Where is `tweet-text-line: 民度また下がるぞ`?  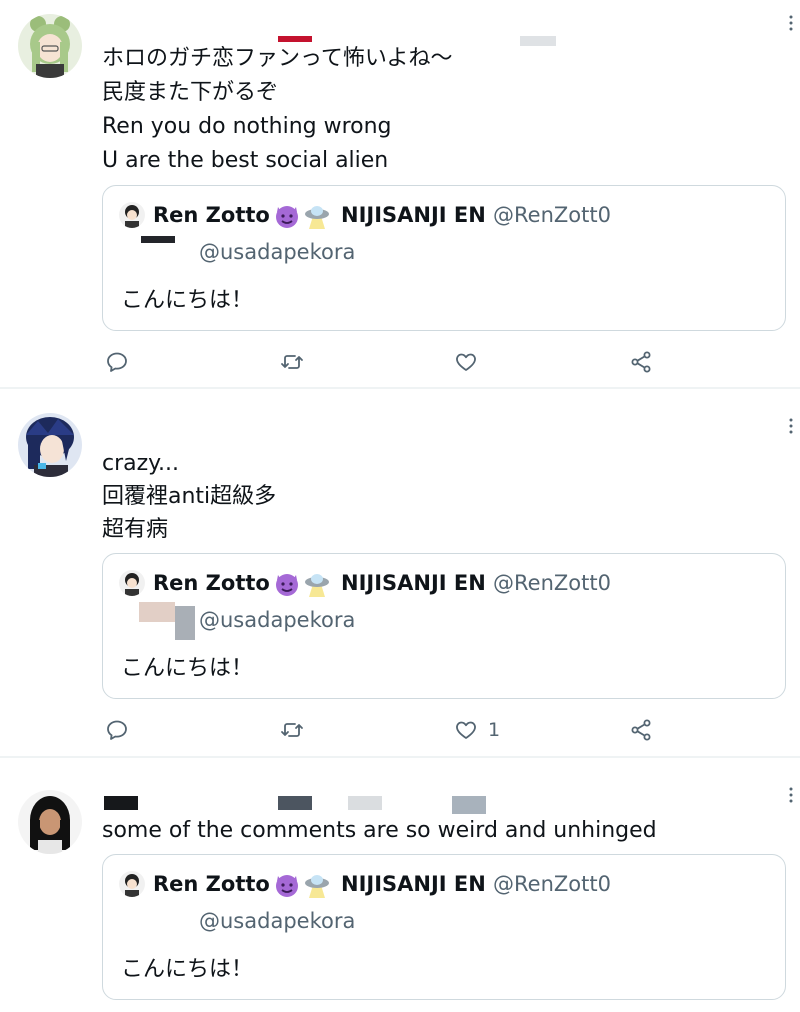
tweet-text-line: 民度また下がるぞ is located at coordinates (190, 92).